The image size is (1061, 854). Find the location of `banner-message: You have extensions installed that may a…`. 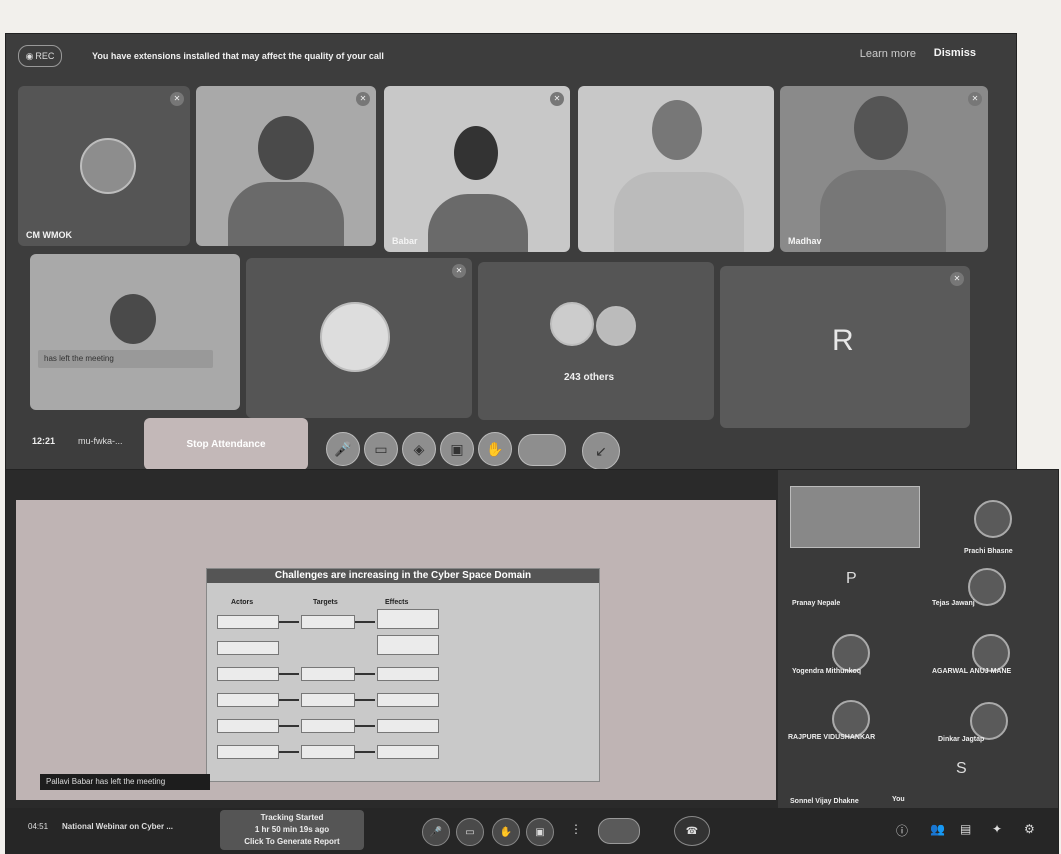

banner-message: You have extensions installed that may a… is located at coordinates (238, 56).